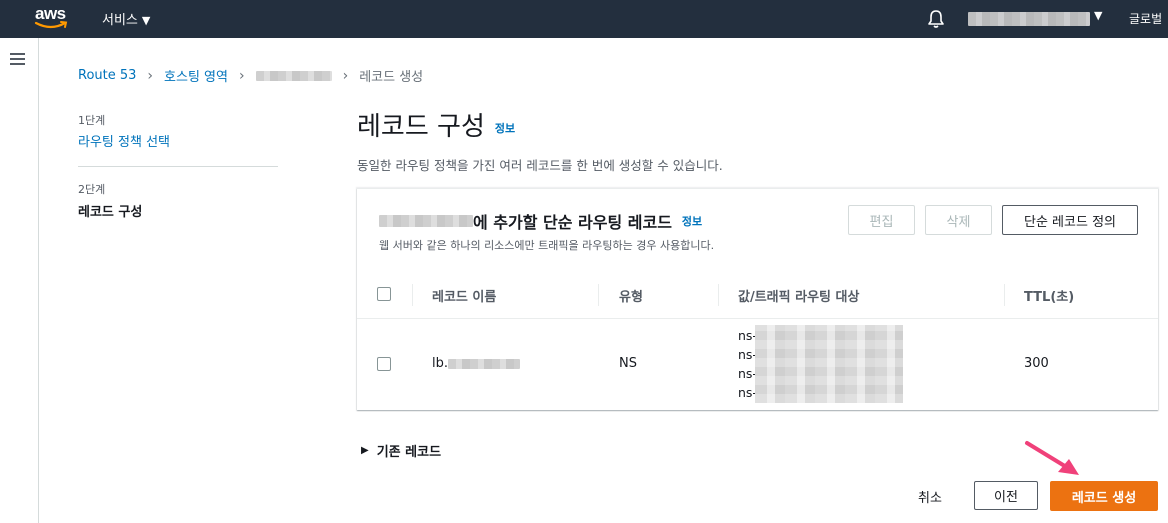 This screenshot has width=1168, height=523. What do you see at coordinates (1029, 19) in the screenshot?
I see `account-menu-redacted` at bounding box center [1029, 19].